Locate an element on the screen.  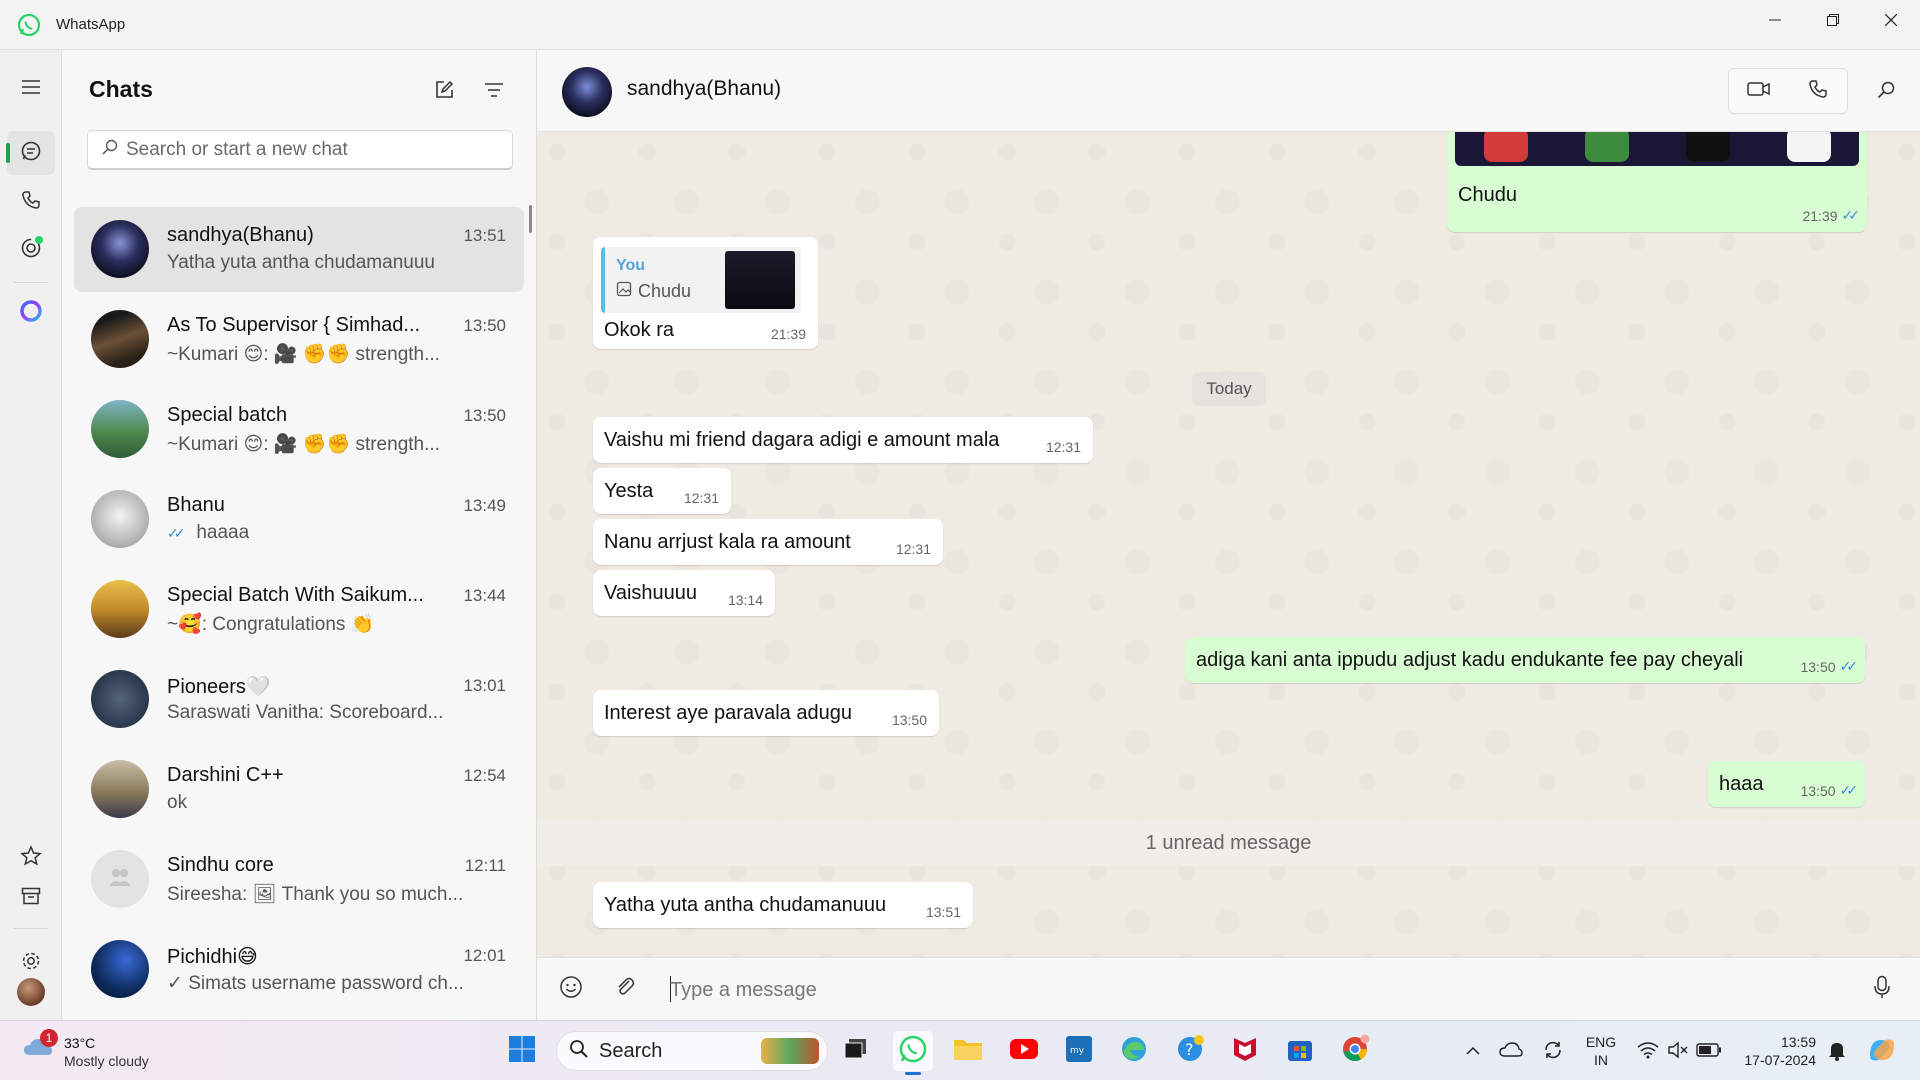
search-in-chat-button is located at coordinates (1886, 92).